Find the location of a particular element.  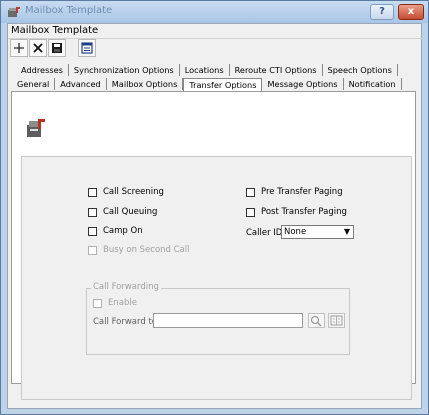

help-button: ? is located at coordinates (382, 12).